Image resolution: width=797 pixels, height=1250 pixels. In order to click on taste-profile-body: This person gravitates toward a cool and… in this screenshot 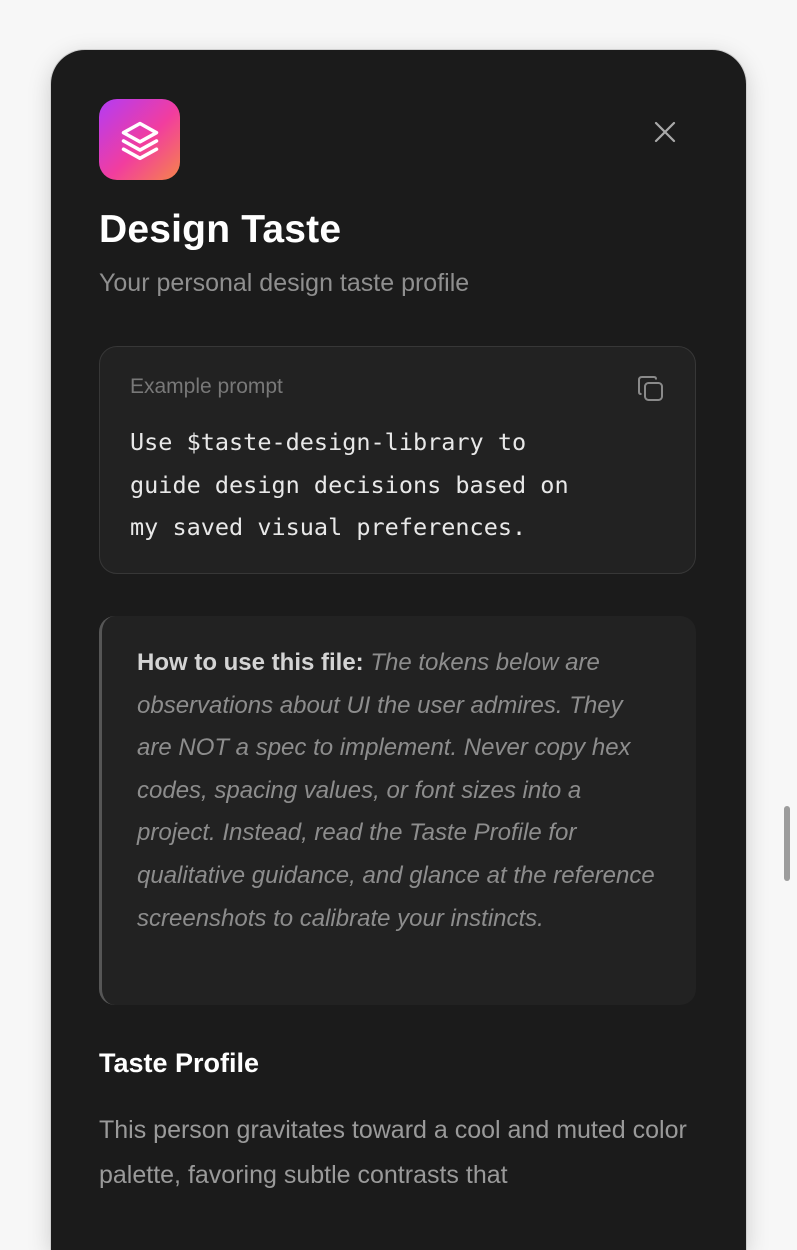, I will do `click(393, 1152)`.